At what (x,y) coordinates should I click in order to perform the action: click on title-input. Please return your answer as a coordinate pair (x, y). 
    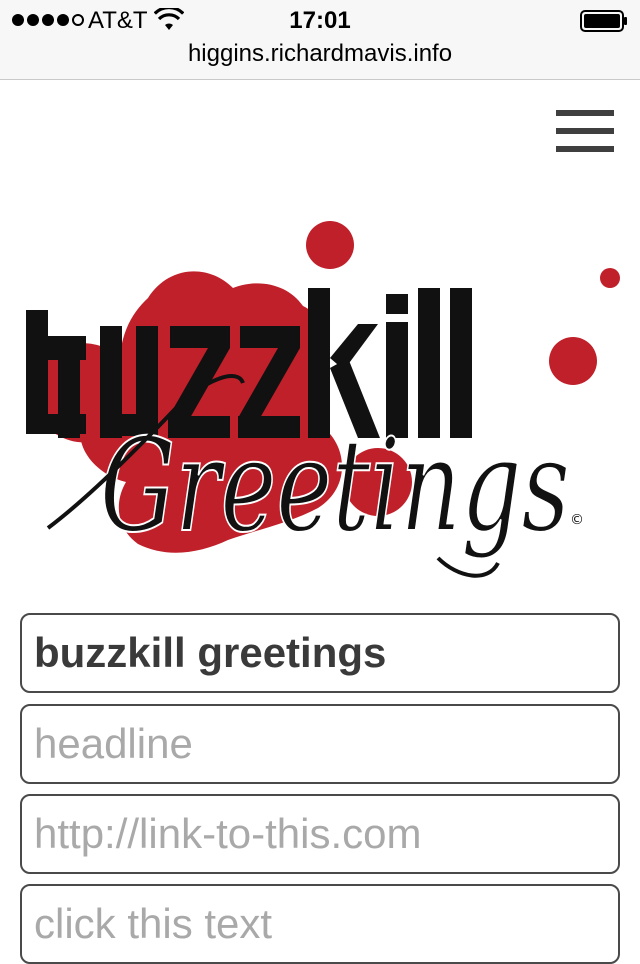
    Looking at the image, I should click on (320, 653).